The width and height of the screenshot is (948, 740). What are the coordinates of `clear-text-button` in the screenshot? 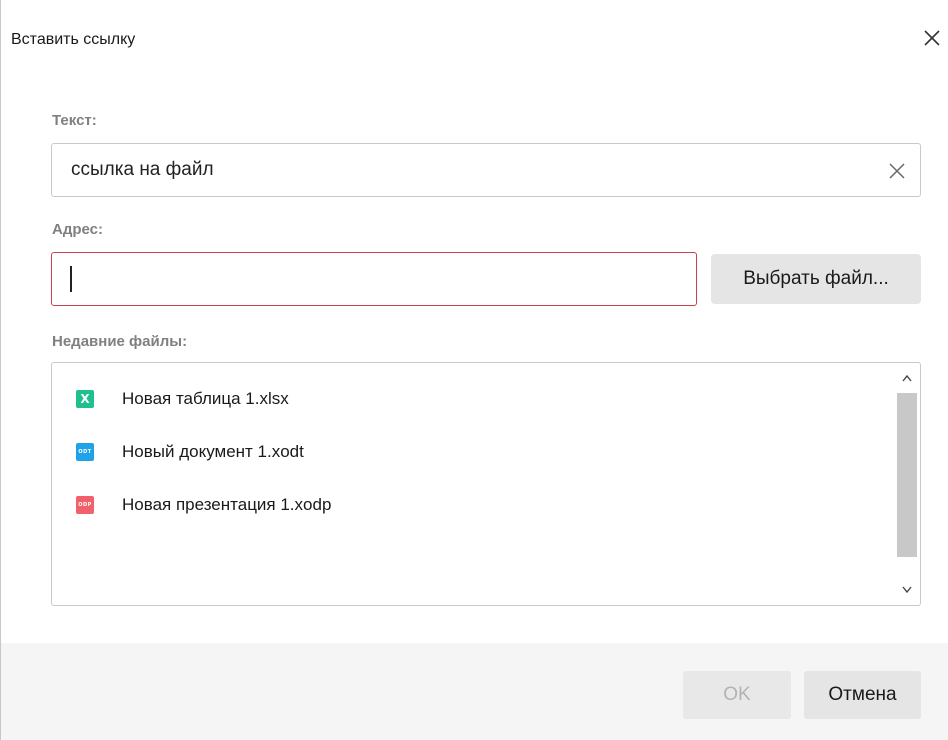 It's located at (897, 171).